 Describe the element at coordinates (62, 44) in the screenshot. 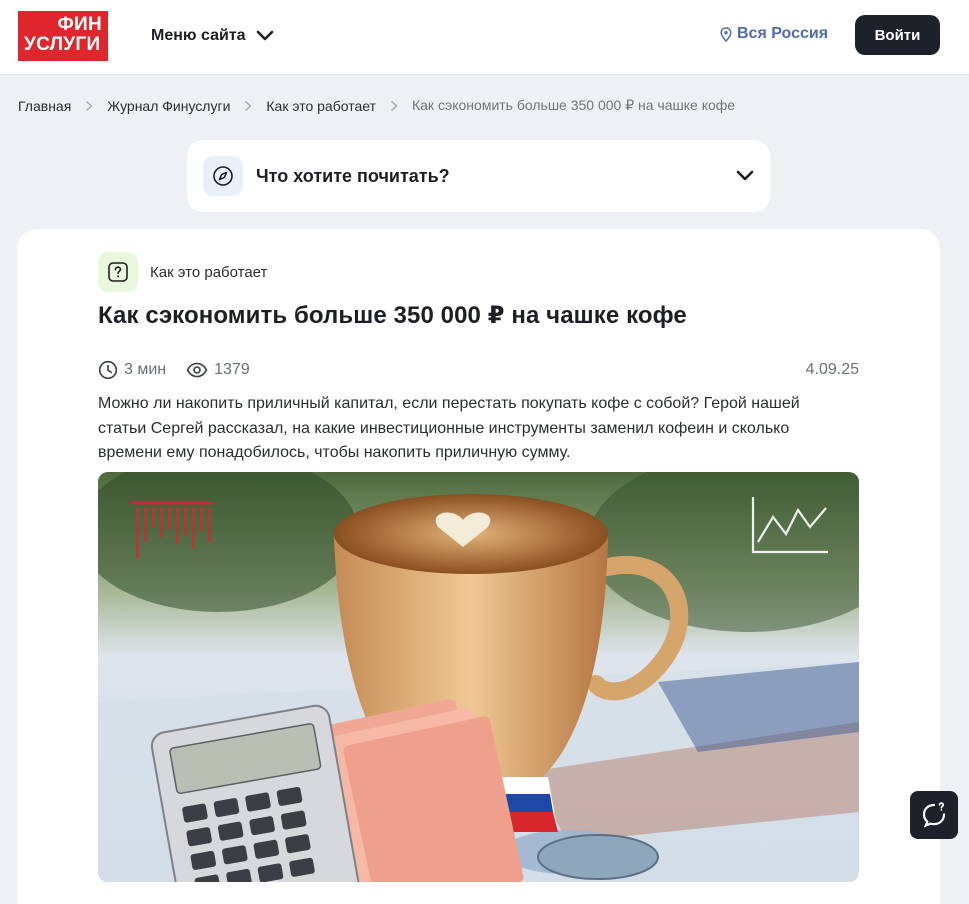

I see `logo-line-2: УСЛУГИ` at that location.